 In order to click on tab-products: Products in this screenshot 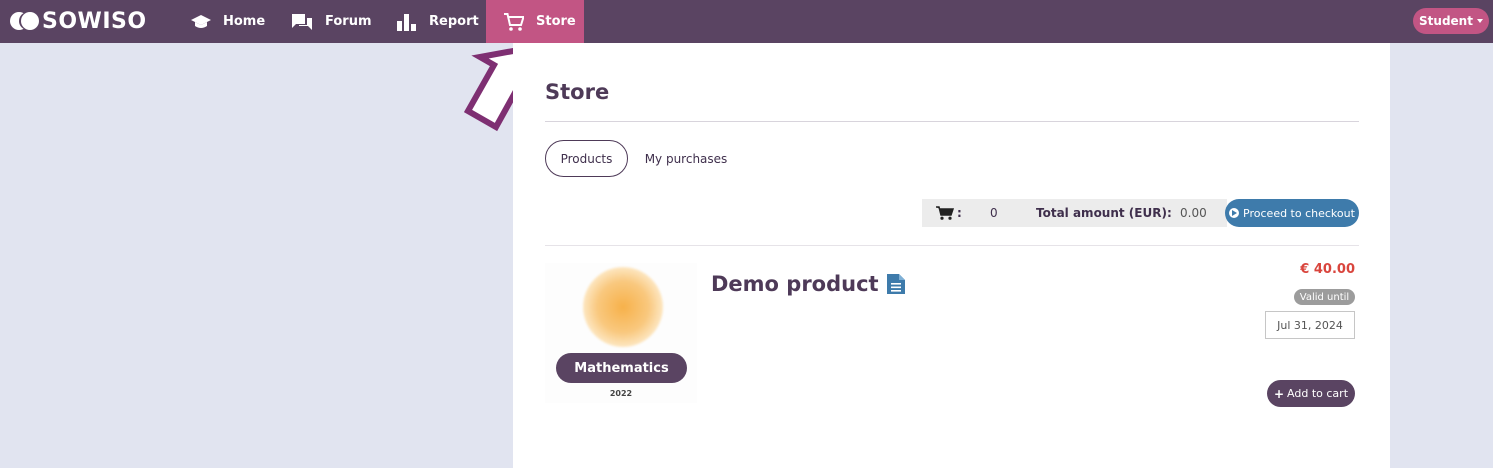, I will do `click(586, 158)`.